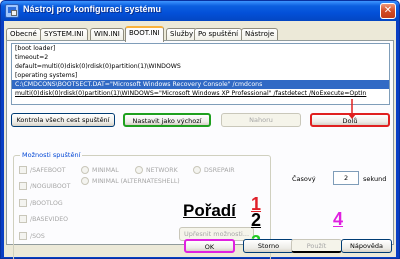  What do you see at coordinates (352, 116) in the screenshot?
I see `red-arrow-head` at bounding box center [352, 116].